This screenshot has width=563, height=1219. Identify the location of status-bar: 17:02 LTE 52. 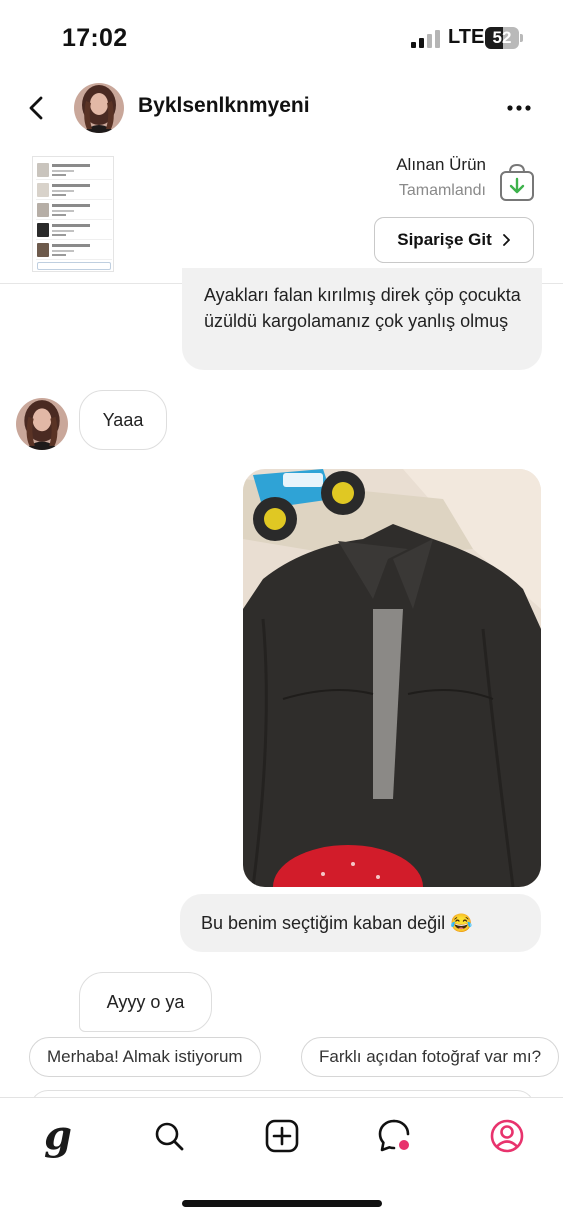
(281, 36).